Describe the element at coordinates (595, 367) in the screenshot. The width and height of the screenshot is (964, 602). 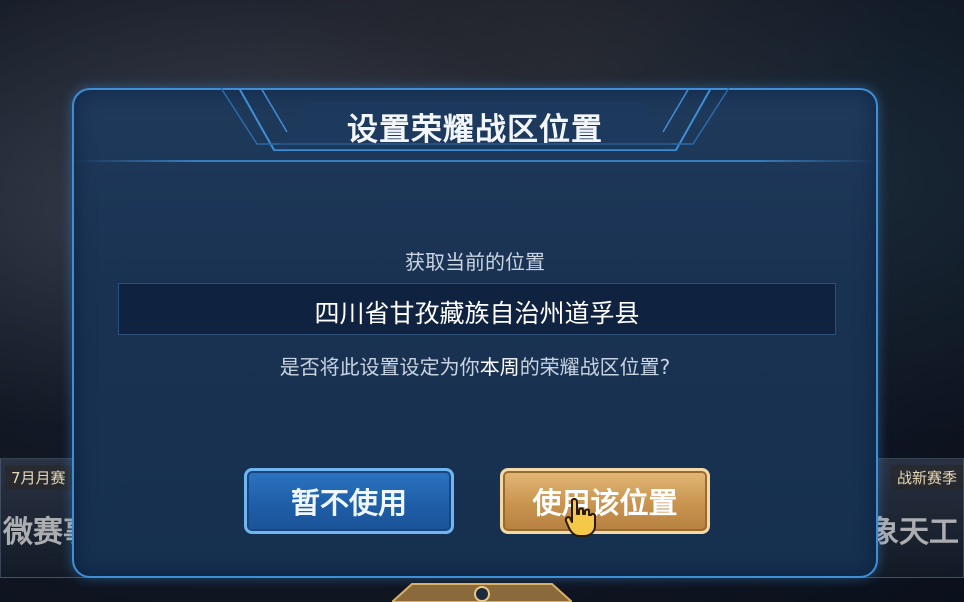
I see `question-suffix: 的荣耀战区位置?` at that location.